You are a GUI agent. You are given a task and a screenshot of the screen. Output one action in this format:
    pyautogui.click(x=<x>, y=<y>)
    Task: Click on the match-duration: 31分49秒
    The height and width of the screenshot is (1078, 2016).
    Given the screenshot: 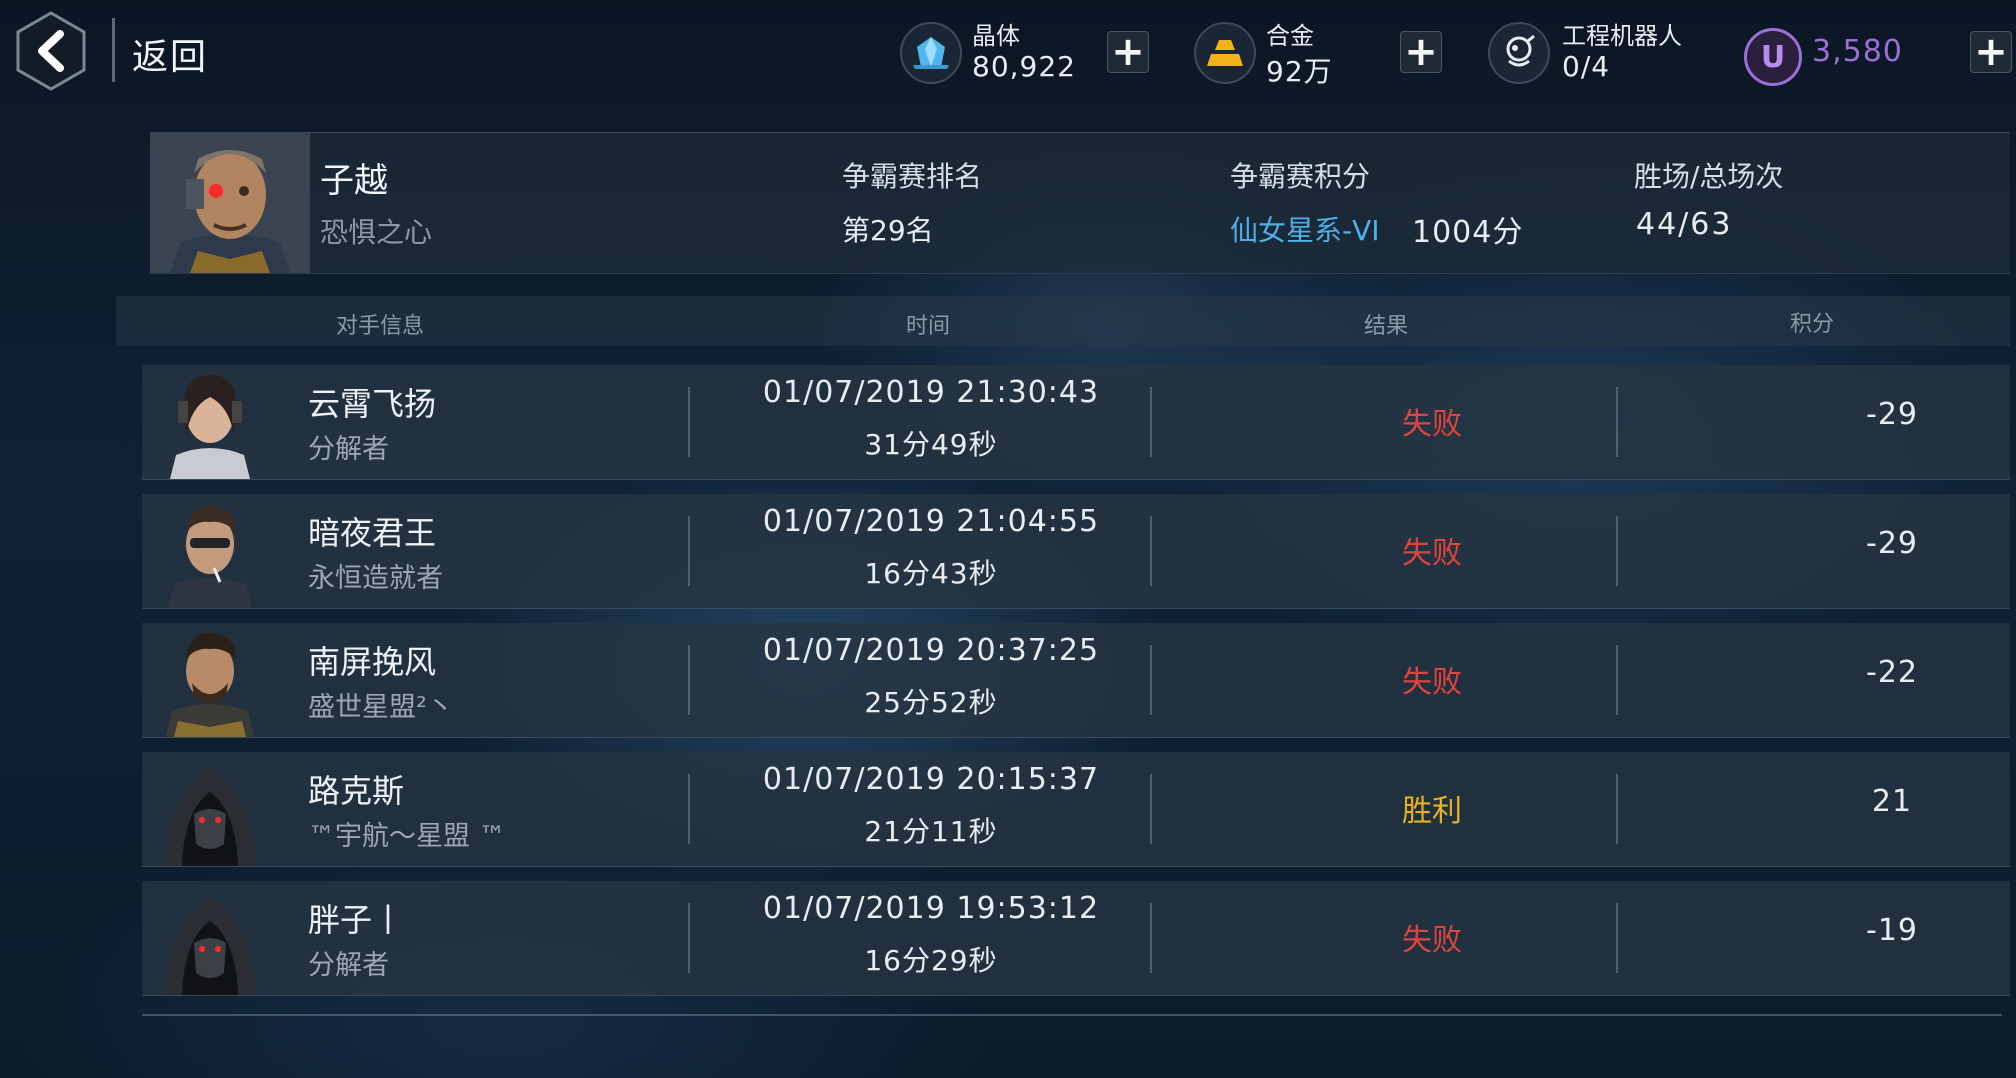 What is the action you would take?
    pyautogui.click(x=931, y=444)
    